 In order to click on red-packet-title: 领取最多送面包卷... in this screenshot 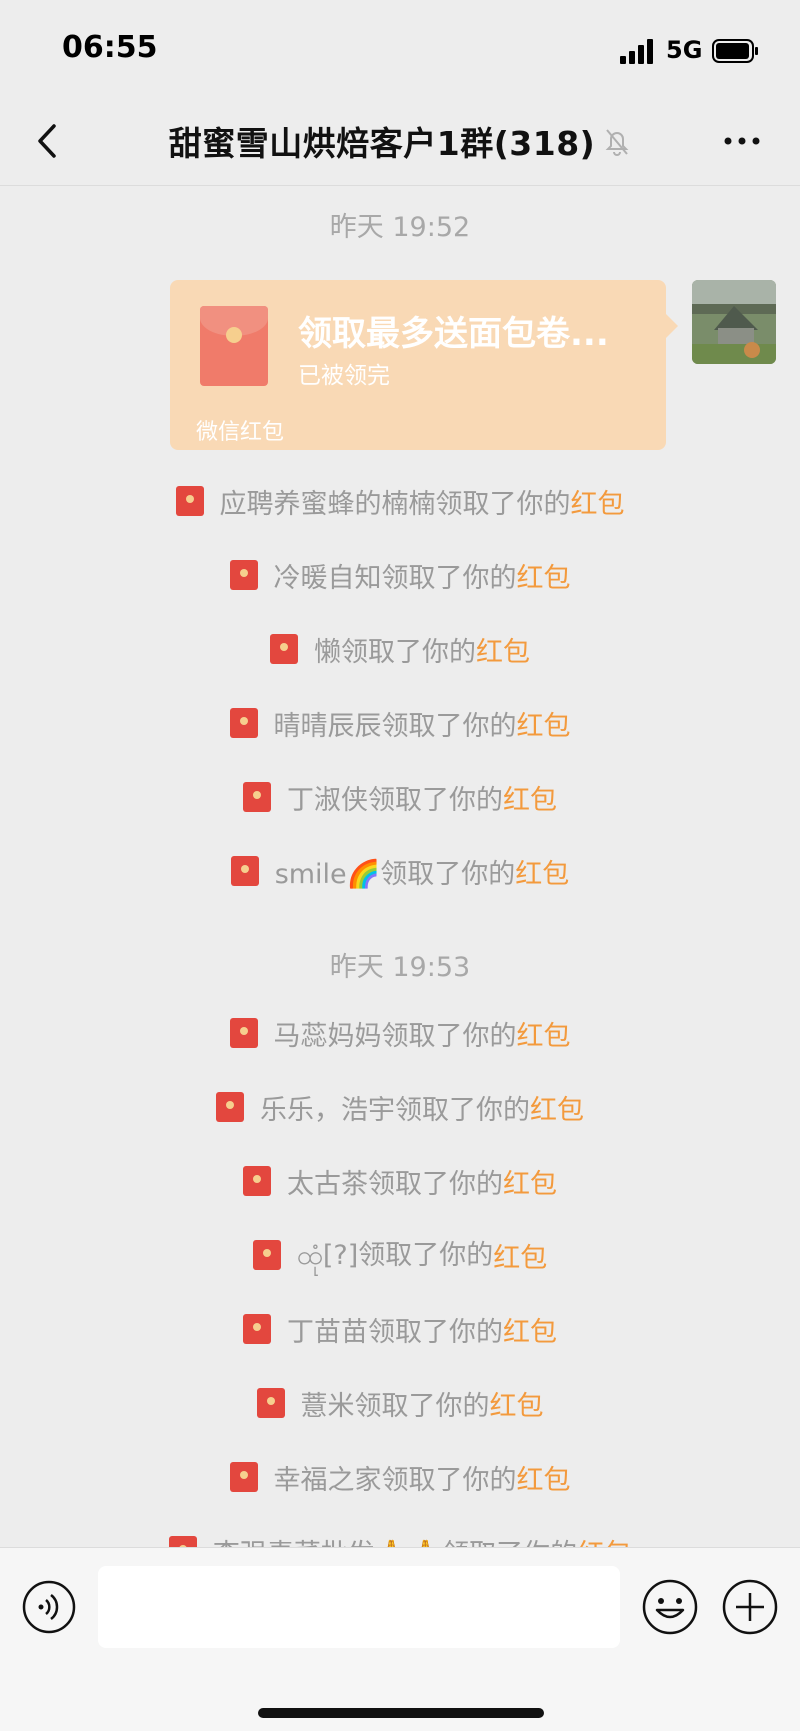, I will do `click(453, 334)`.